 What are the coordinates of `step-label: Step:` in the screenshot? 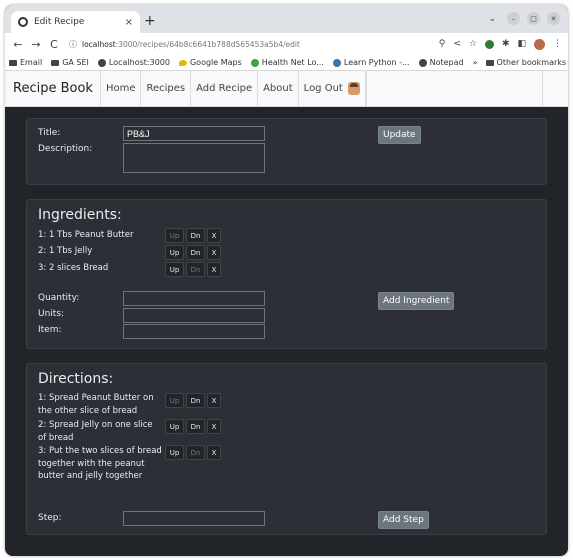 It's located at (50, 518).